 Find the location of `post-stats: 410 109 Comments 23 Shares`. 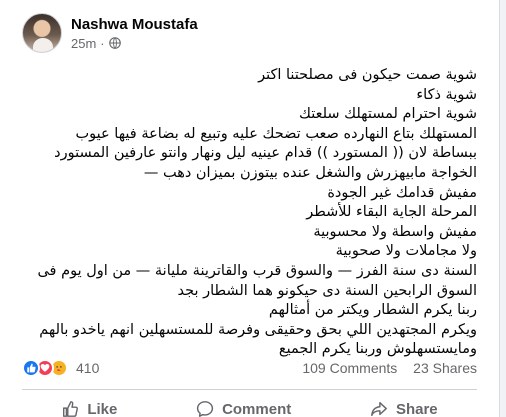

post-stats: 410 109 Comments 23 Shares is located at coordinates (249, 368).